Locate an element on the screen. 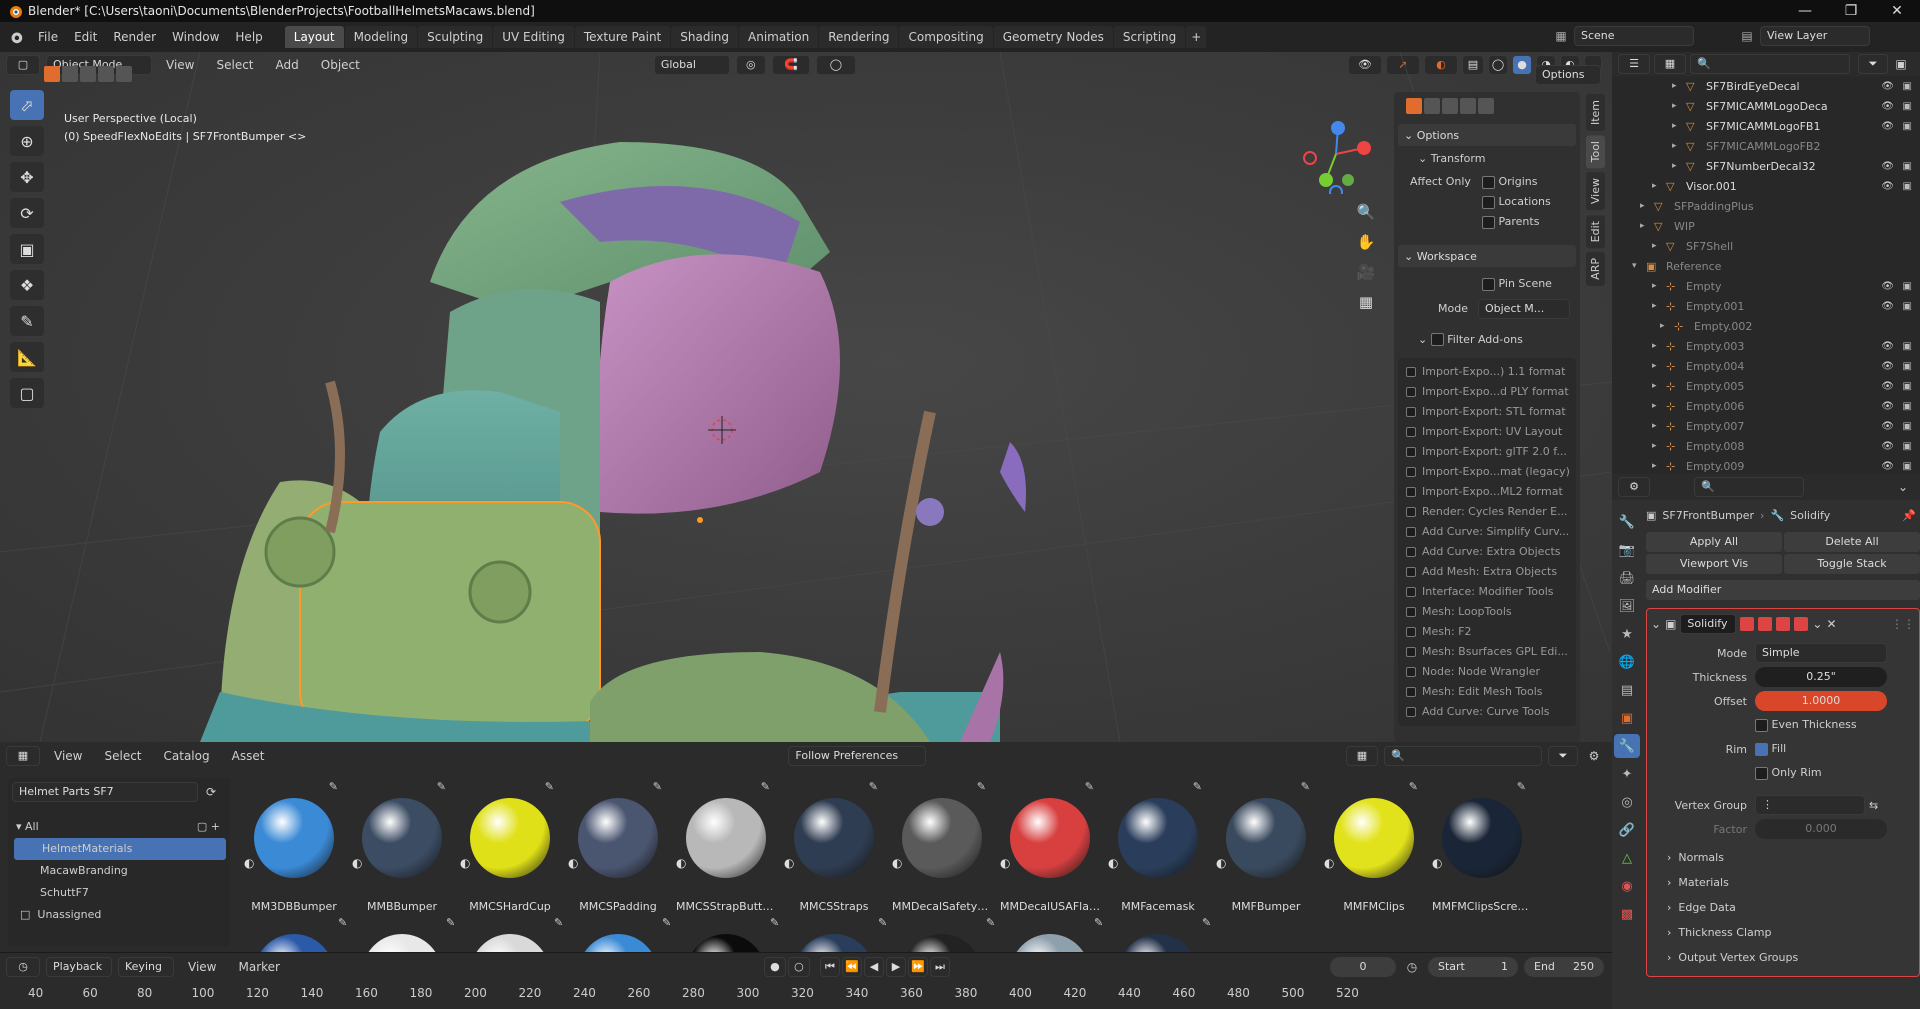 This screenshot has height=1009, width=1920. auto-key-icon: ○ is located at coordinates (798, 966).